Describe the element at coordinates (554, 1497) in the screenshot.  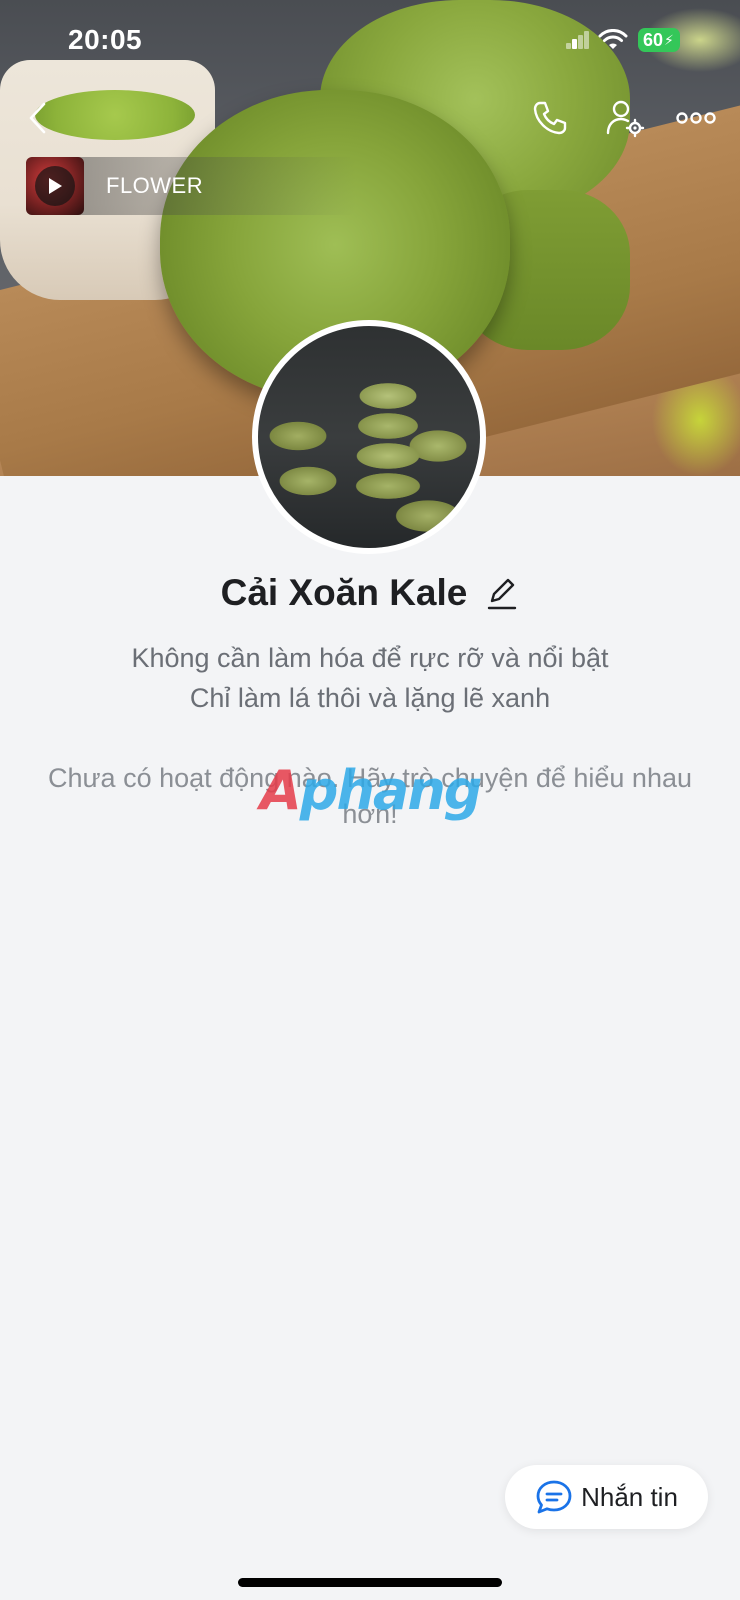
I see `chat-bubble-icon` at that location.